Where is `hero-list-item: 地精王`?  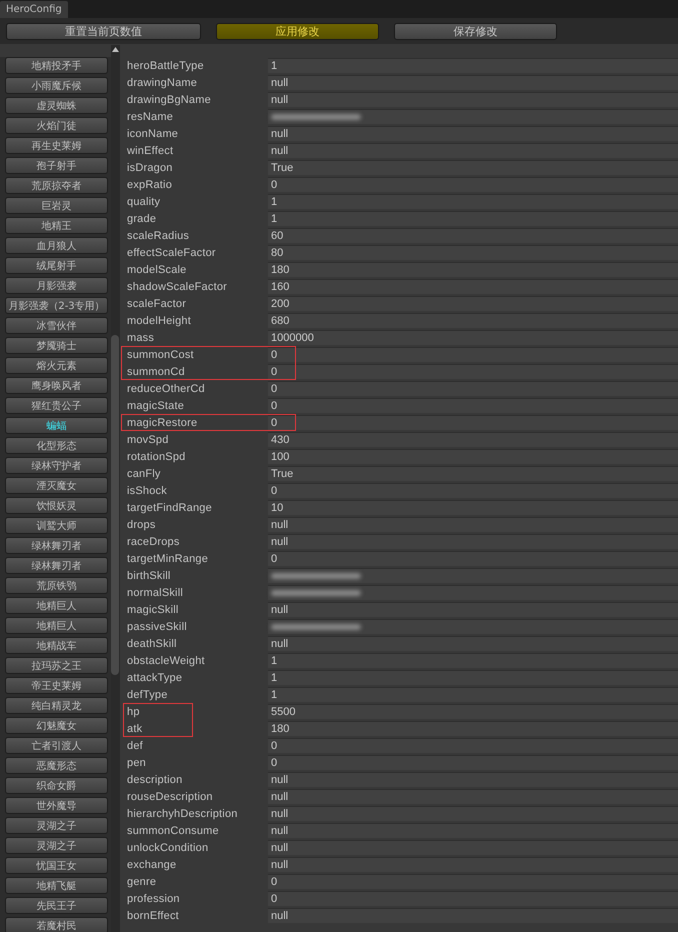
hero-list-item: 地精王 is located at coordinates (56, 225).